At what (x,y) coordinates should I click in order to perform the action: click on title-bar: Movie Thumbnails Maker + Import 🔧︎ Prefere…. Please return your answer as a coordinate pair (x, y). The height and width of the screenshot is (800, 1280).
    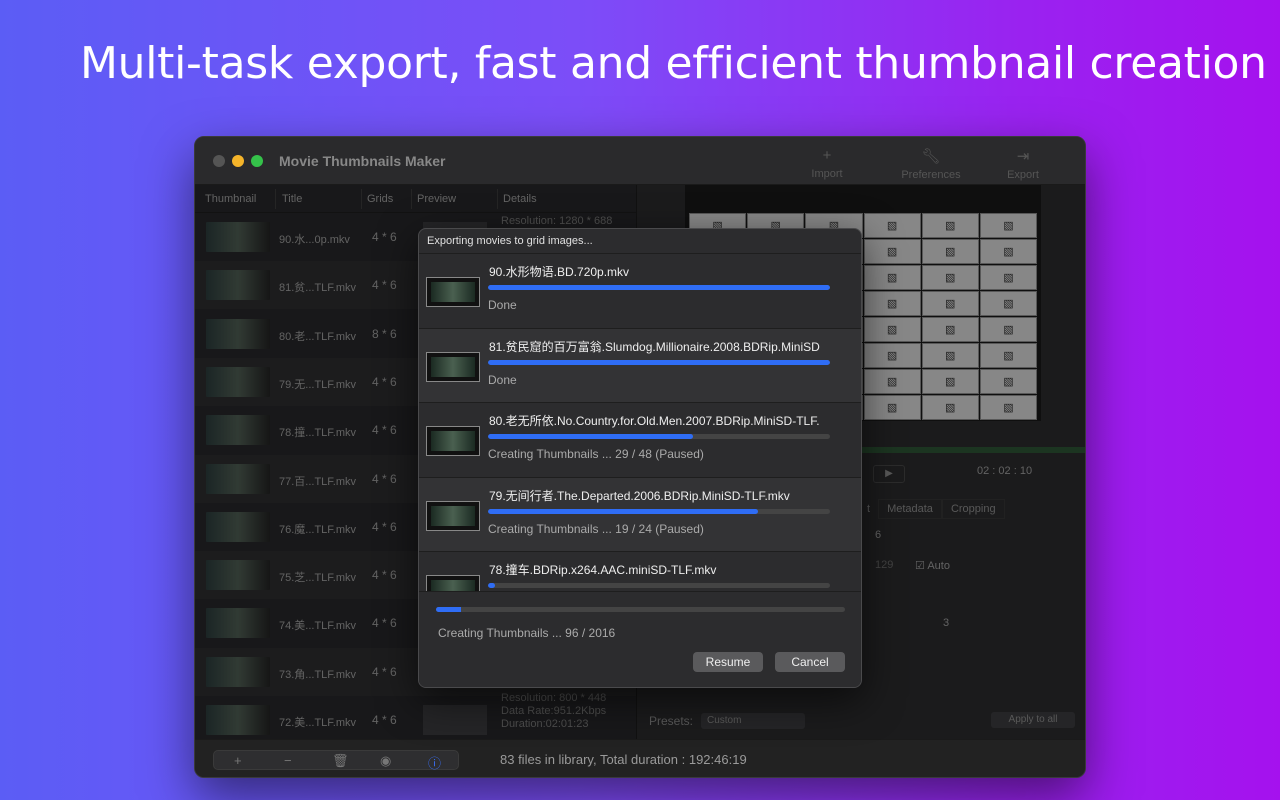
    Looking at the image, I should click on (640, 161).